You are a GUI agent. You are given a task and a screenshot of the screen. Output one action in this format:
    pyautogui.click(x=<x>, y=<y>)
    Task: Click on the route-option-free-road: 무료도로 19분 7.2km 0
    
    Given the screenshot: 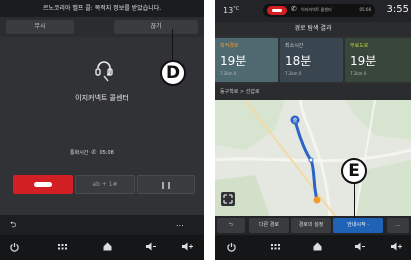 What is the action you would take?
    pyautogui.click(x=378, y=60)
    